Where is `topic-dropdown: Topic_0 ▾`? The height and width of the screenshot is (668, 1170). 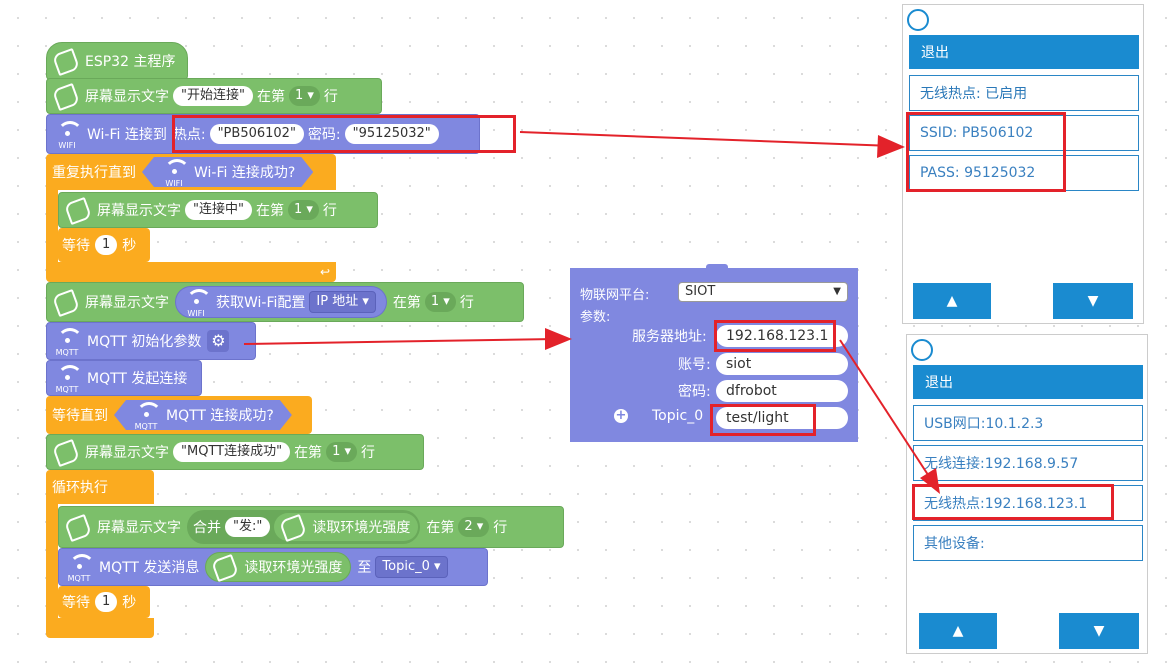
topic-dropdown: Topic_0 ▾ is located at coordinates (411, 567).